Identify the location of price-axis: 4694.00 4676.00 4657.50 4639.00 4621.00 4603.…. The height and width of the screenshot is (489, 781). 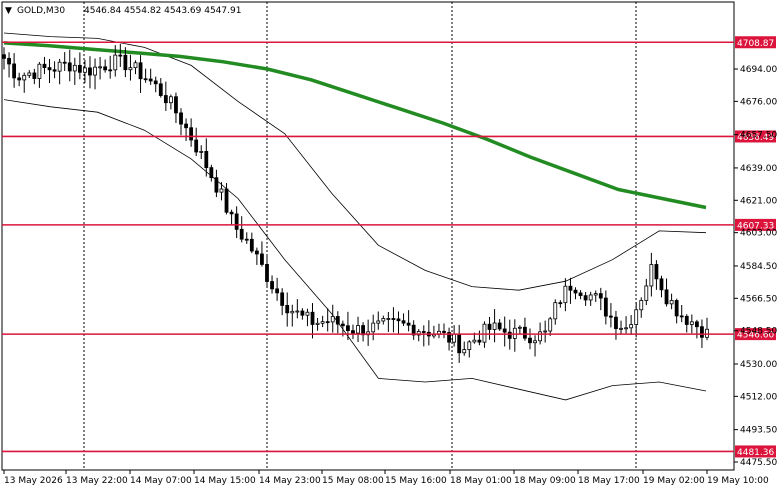
(755, 266).